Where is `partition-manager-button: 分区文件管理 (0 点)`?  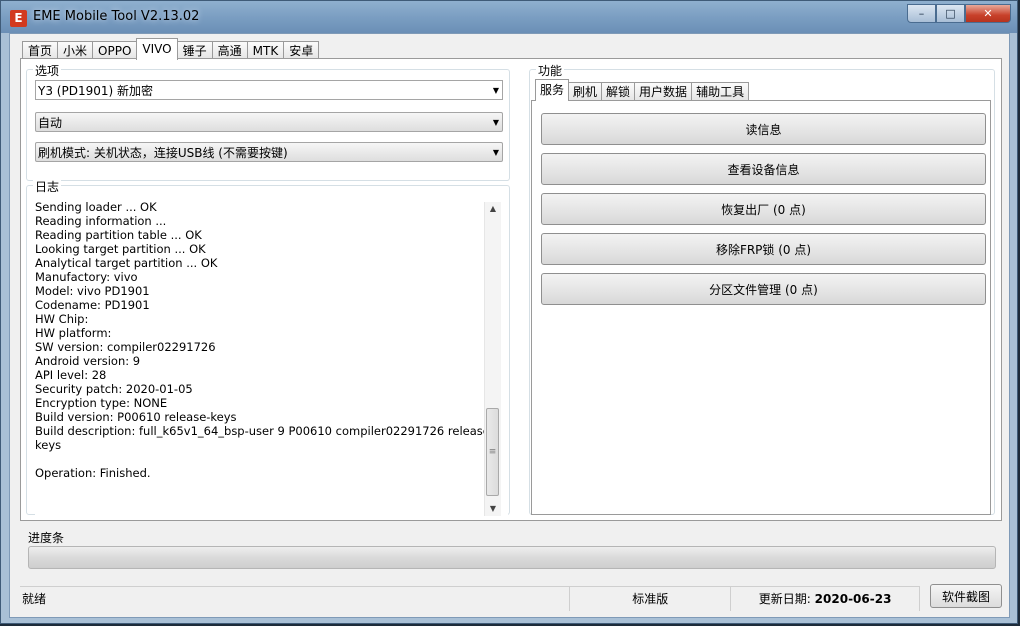
partition-manager-button: 分区文件管理 (0 点) is located at coordinates (763, 289).